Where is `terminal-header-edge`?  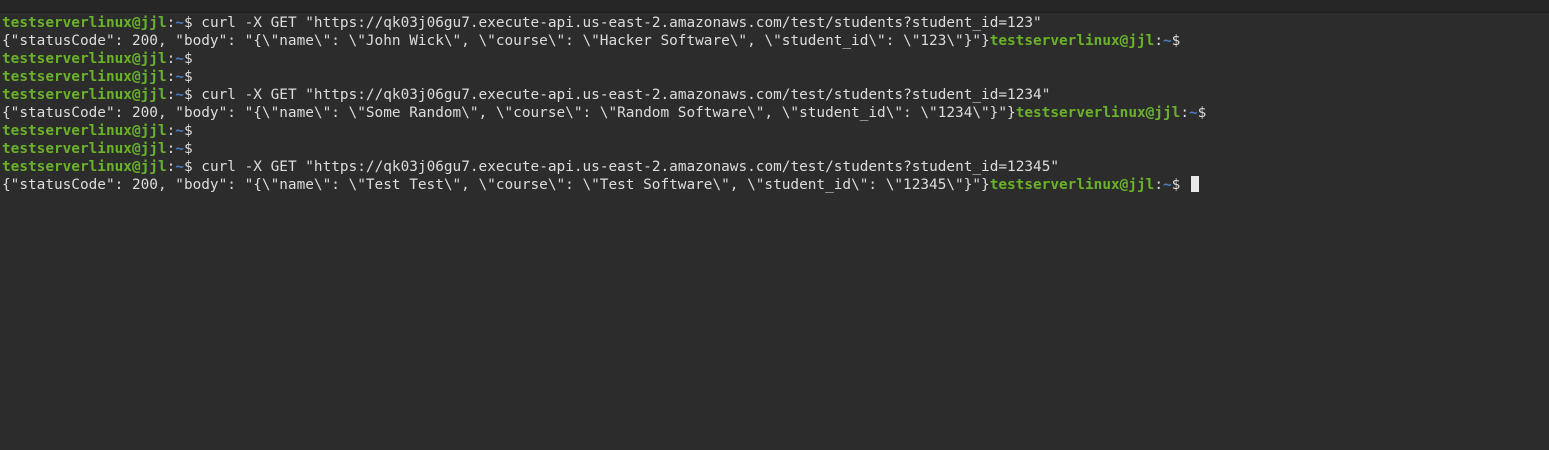
terminal-header-edge is located at coordinates (774, 6).